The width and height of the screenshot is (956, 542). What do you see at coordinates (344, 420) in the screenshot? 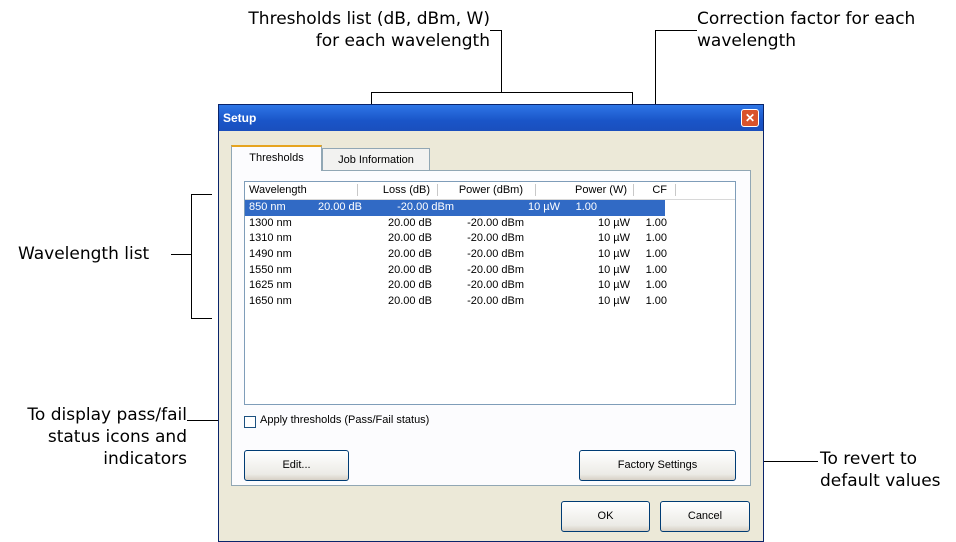
I see `apply-thresholds-label: Apply thresholds (Pass/Fail status)` at bounding box center [344, 420].